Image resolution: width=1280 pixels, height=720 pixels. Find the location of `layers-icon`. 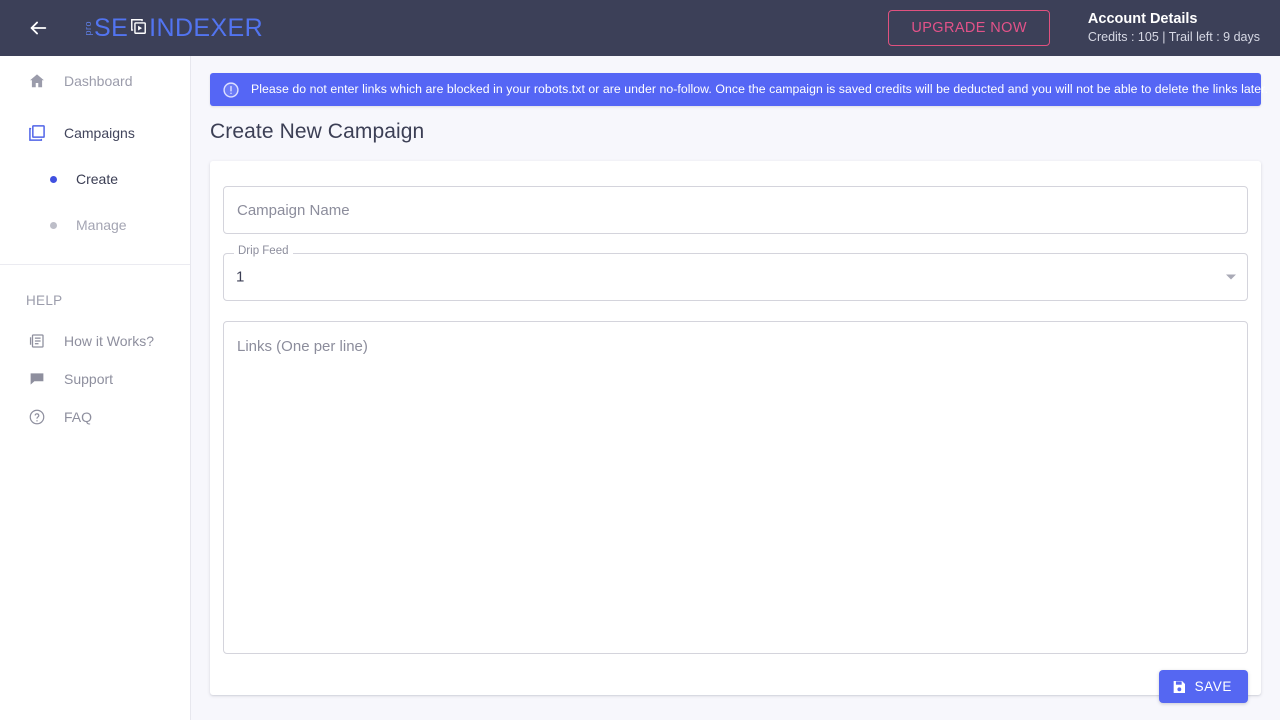

layers-icon is located at coordinates (37, 133).